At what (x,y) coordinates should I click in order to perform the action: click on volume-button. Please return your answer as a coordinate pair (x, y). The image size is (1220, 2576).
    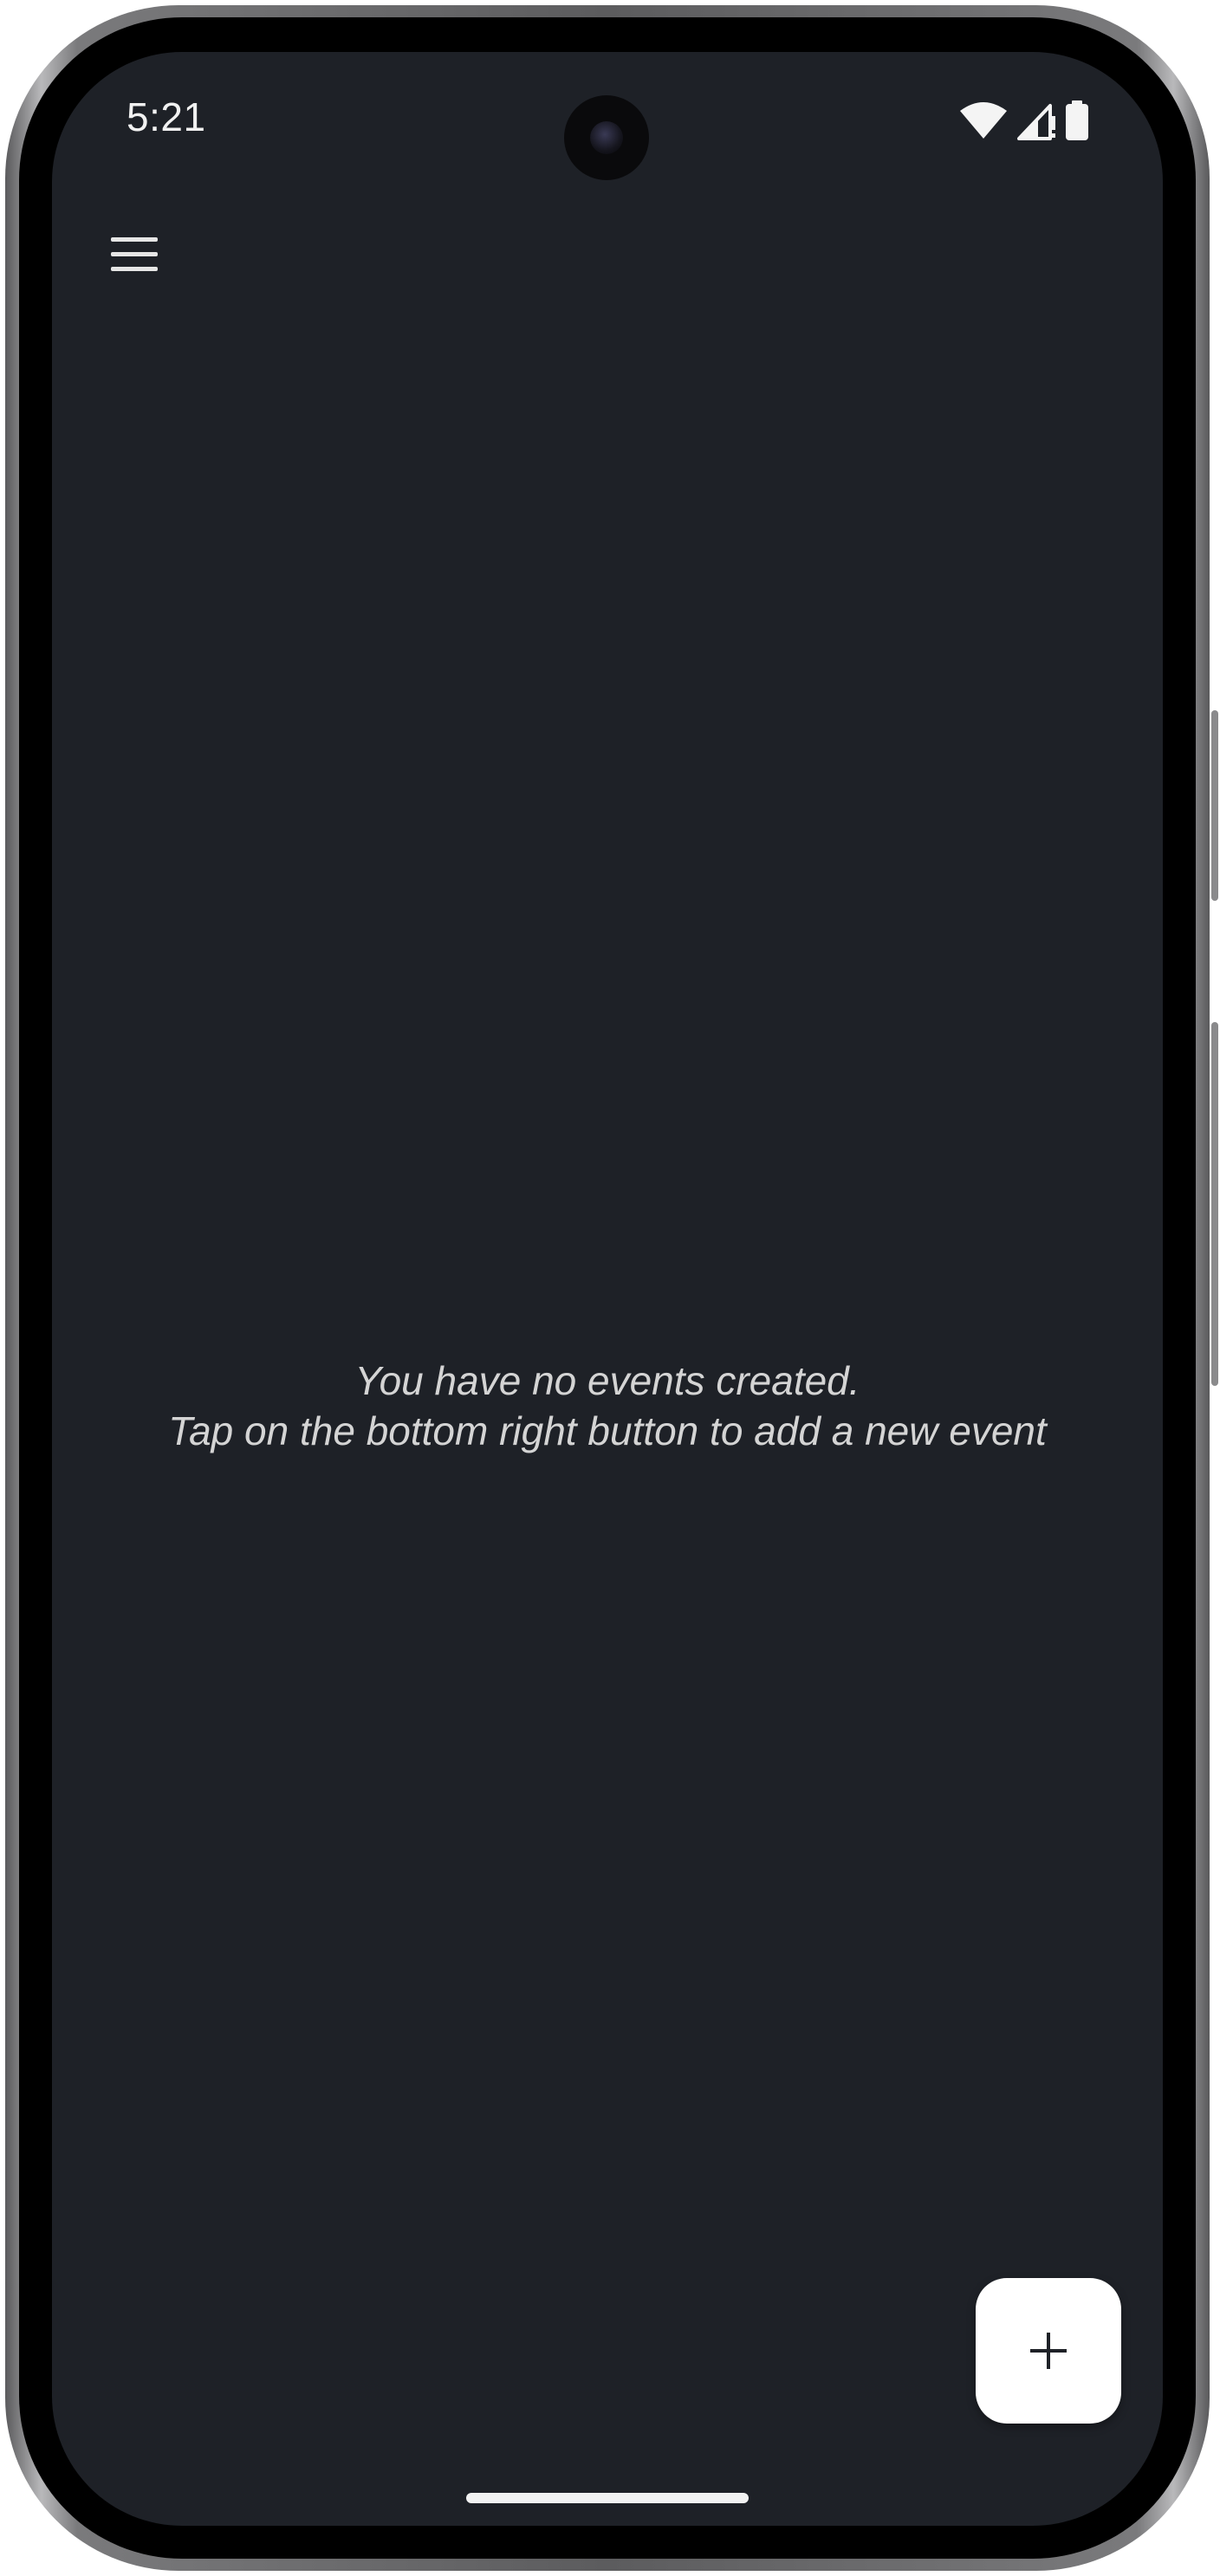
    Looking at the image, I should click on (1214, 805).